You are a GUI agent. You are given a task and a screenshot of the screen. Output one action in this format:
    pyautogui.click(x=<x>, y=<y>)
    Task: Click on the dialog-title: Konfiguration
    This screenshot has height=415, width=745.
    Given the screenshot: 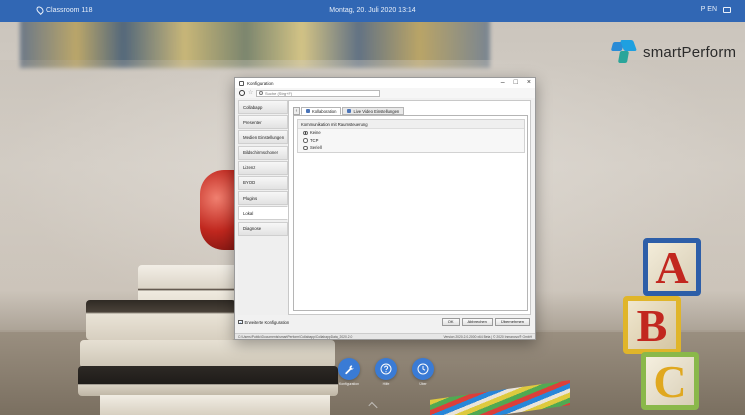 What is the action you would take?
    pyautogui.click(x=260, y=83)
    